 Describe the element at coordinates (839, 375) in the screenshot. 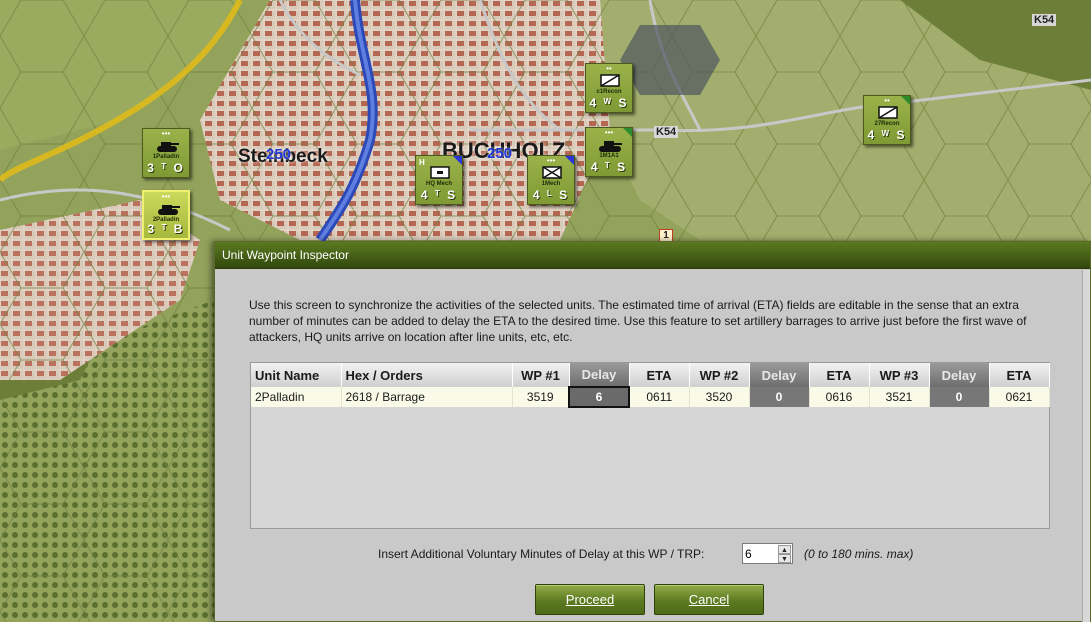

I see `column-header-eta2: ETA` at that location.